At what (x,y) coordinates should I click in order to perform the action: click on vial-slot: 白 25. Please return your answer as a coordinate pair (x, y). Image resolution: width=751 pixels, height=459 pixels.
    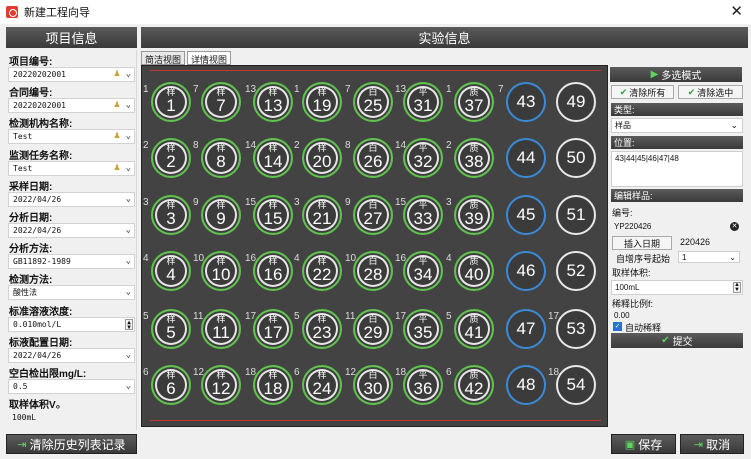
    Looking at the image, I should click on (373, 102).